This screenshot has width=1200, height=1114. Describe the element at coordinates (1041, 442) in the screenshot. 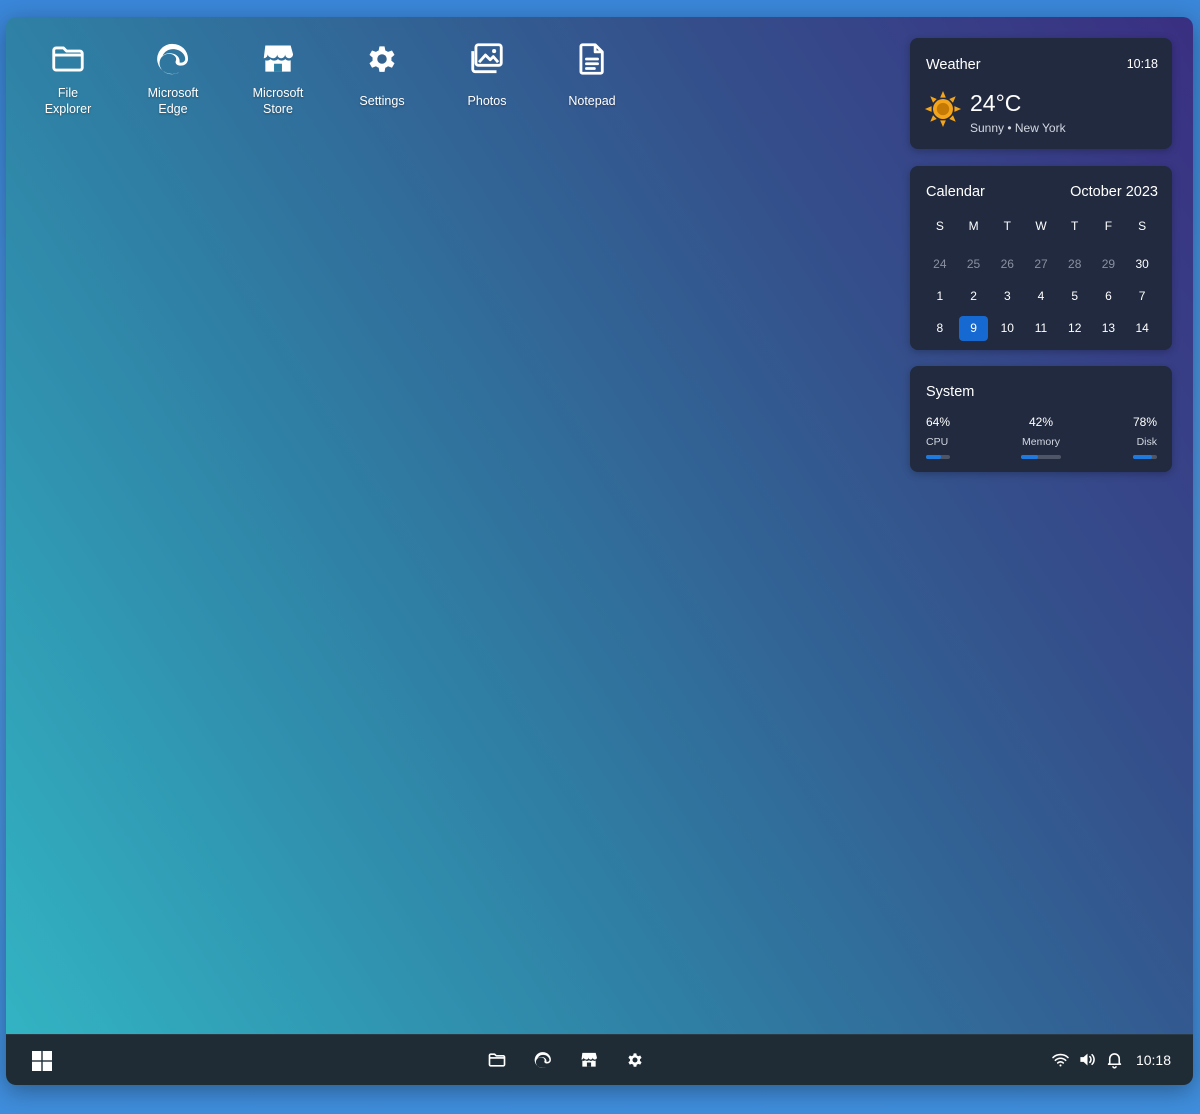

I see `memory-label: Memory` at that location.